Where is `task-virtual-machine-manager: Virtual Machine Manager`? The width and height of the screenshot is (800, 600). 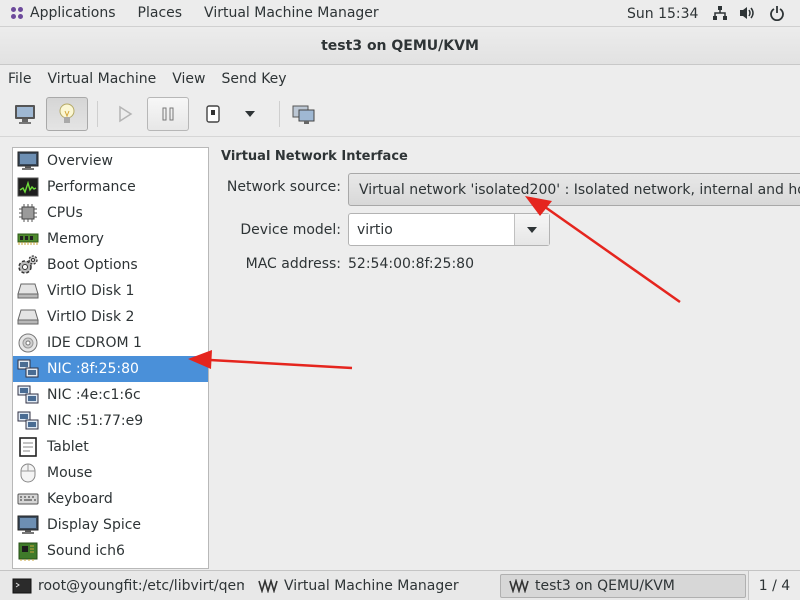
task-virtual-machine-manager: Virtual Machine Manager is located at coordinates (372, 586).